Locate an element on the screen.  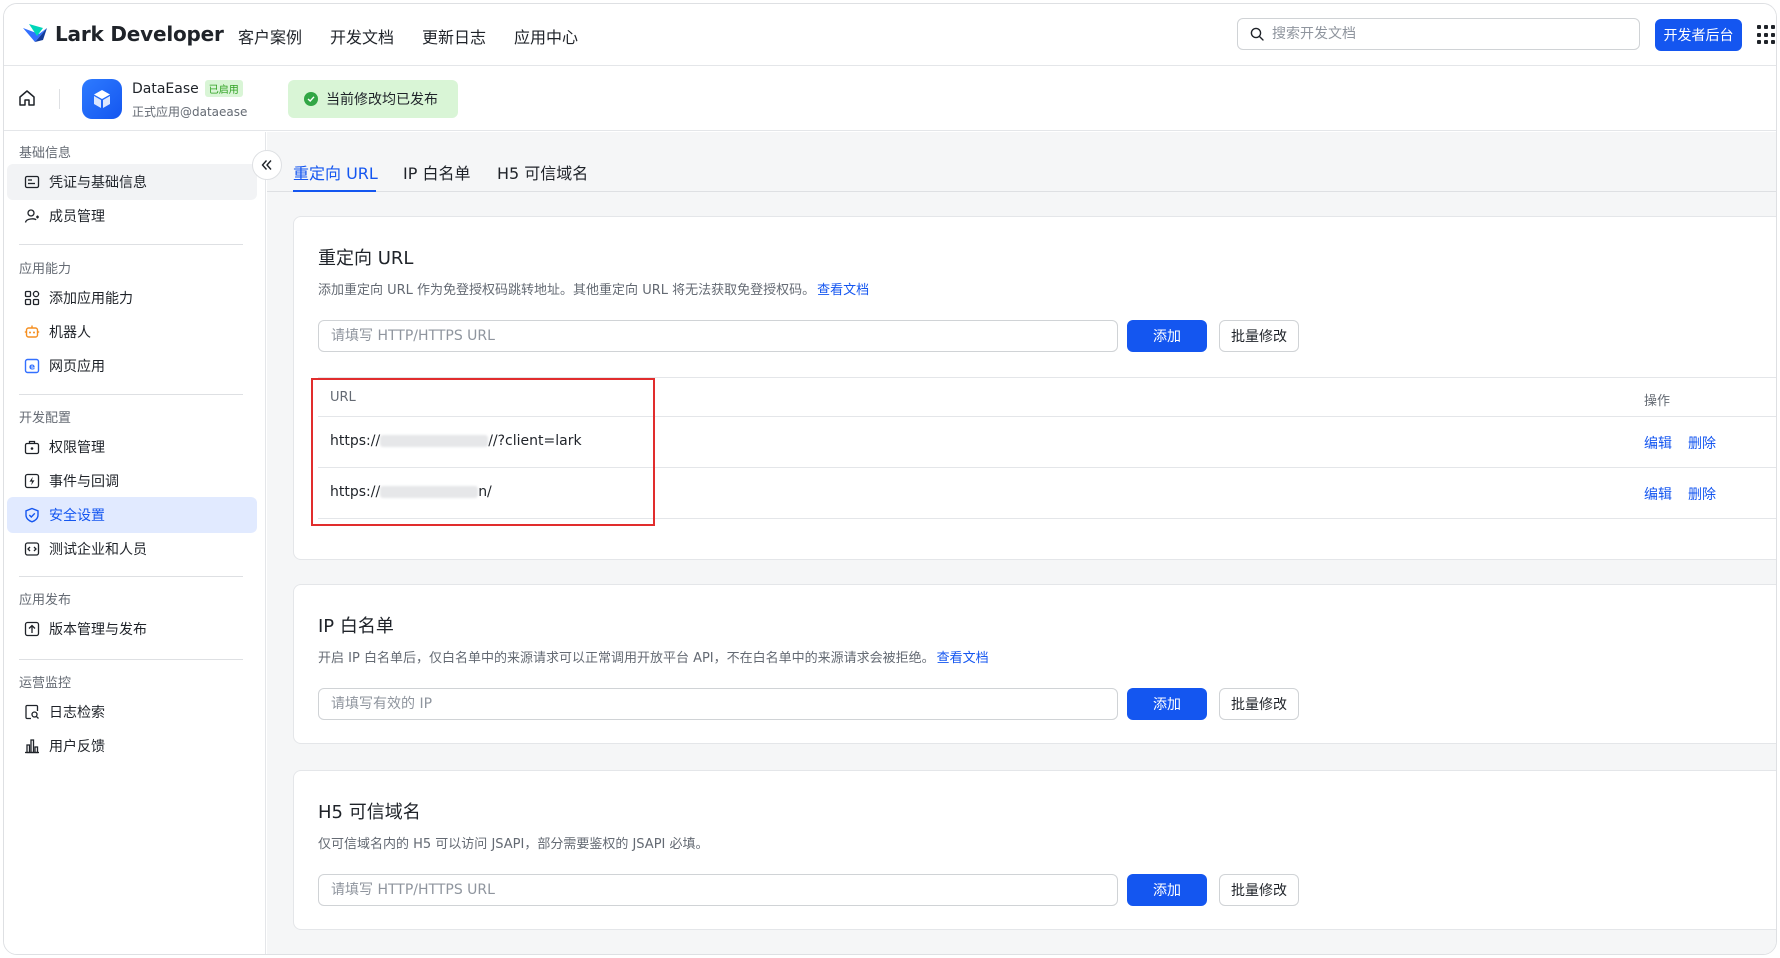
active-tab-indicator is located at coordinates (334, 191).